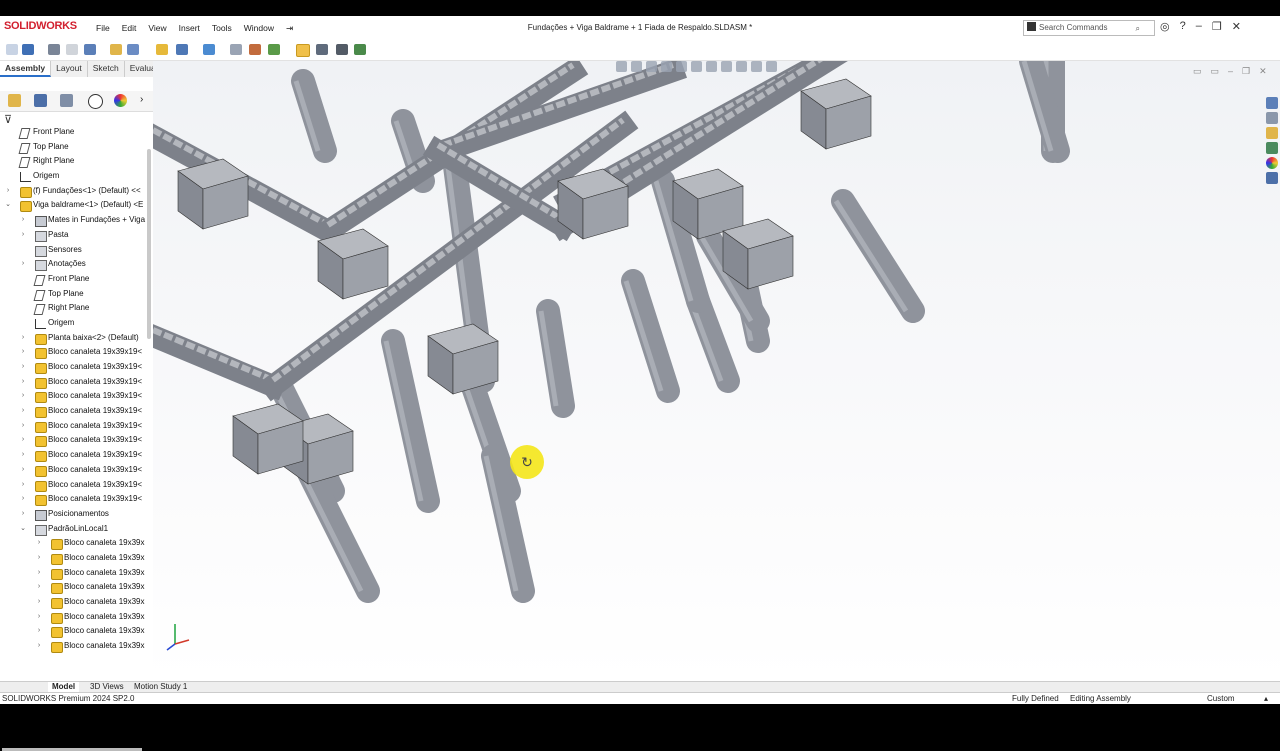 Image resolution: width=1280 pixels, height=751 pixels. Describe the element at coordinates (1272, 163) in the screenshot. I see `appearances-icon` at that location.